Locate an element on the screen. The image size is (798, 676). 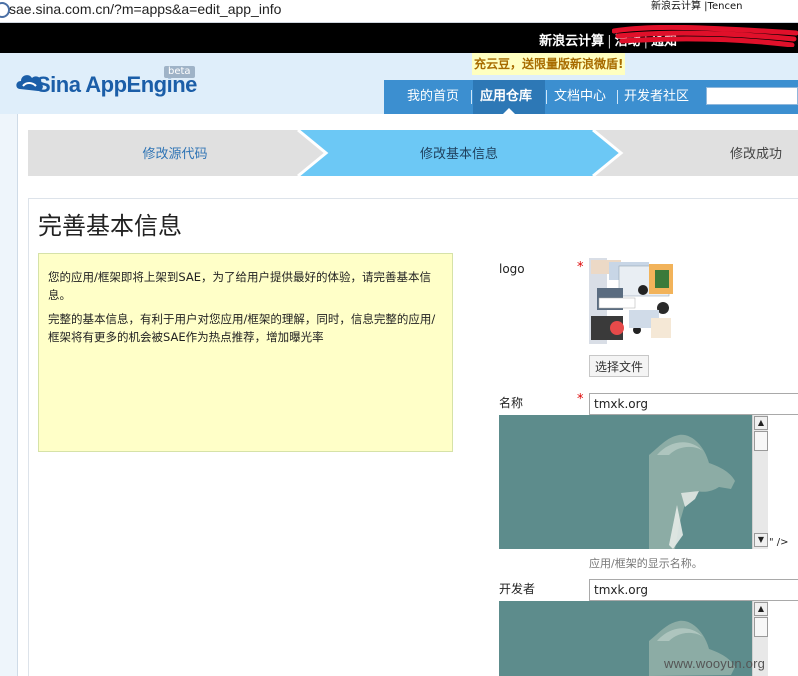
nav-search-input is located at coordinates (752, 96).